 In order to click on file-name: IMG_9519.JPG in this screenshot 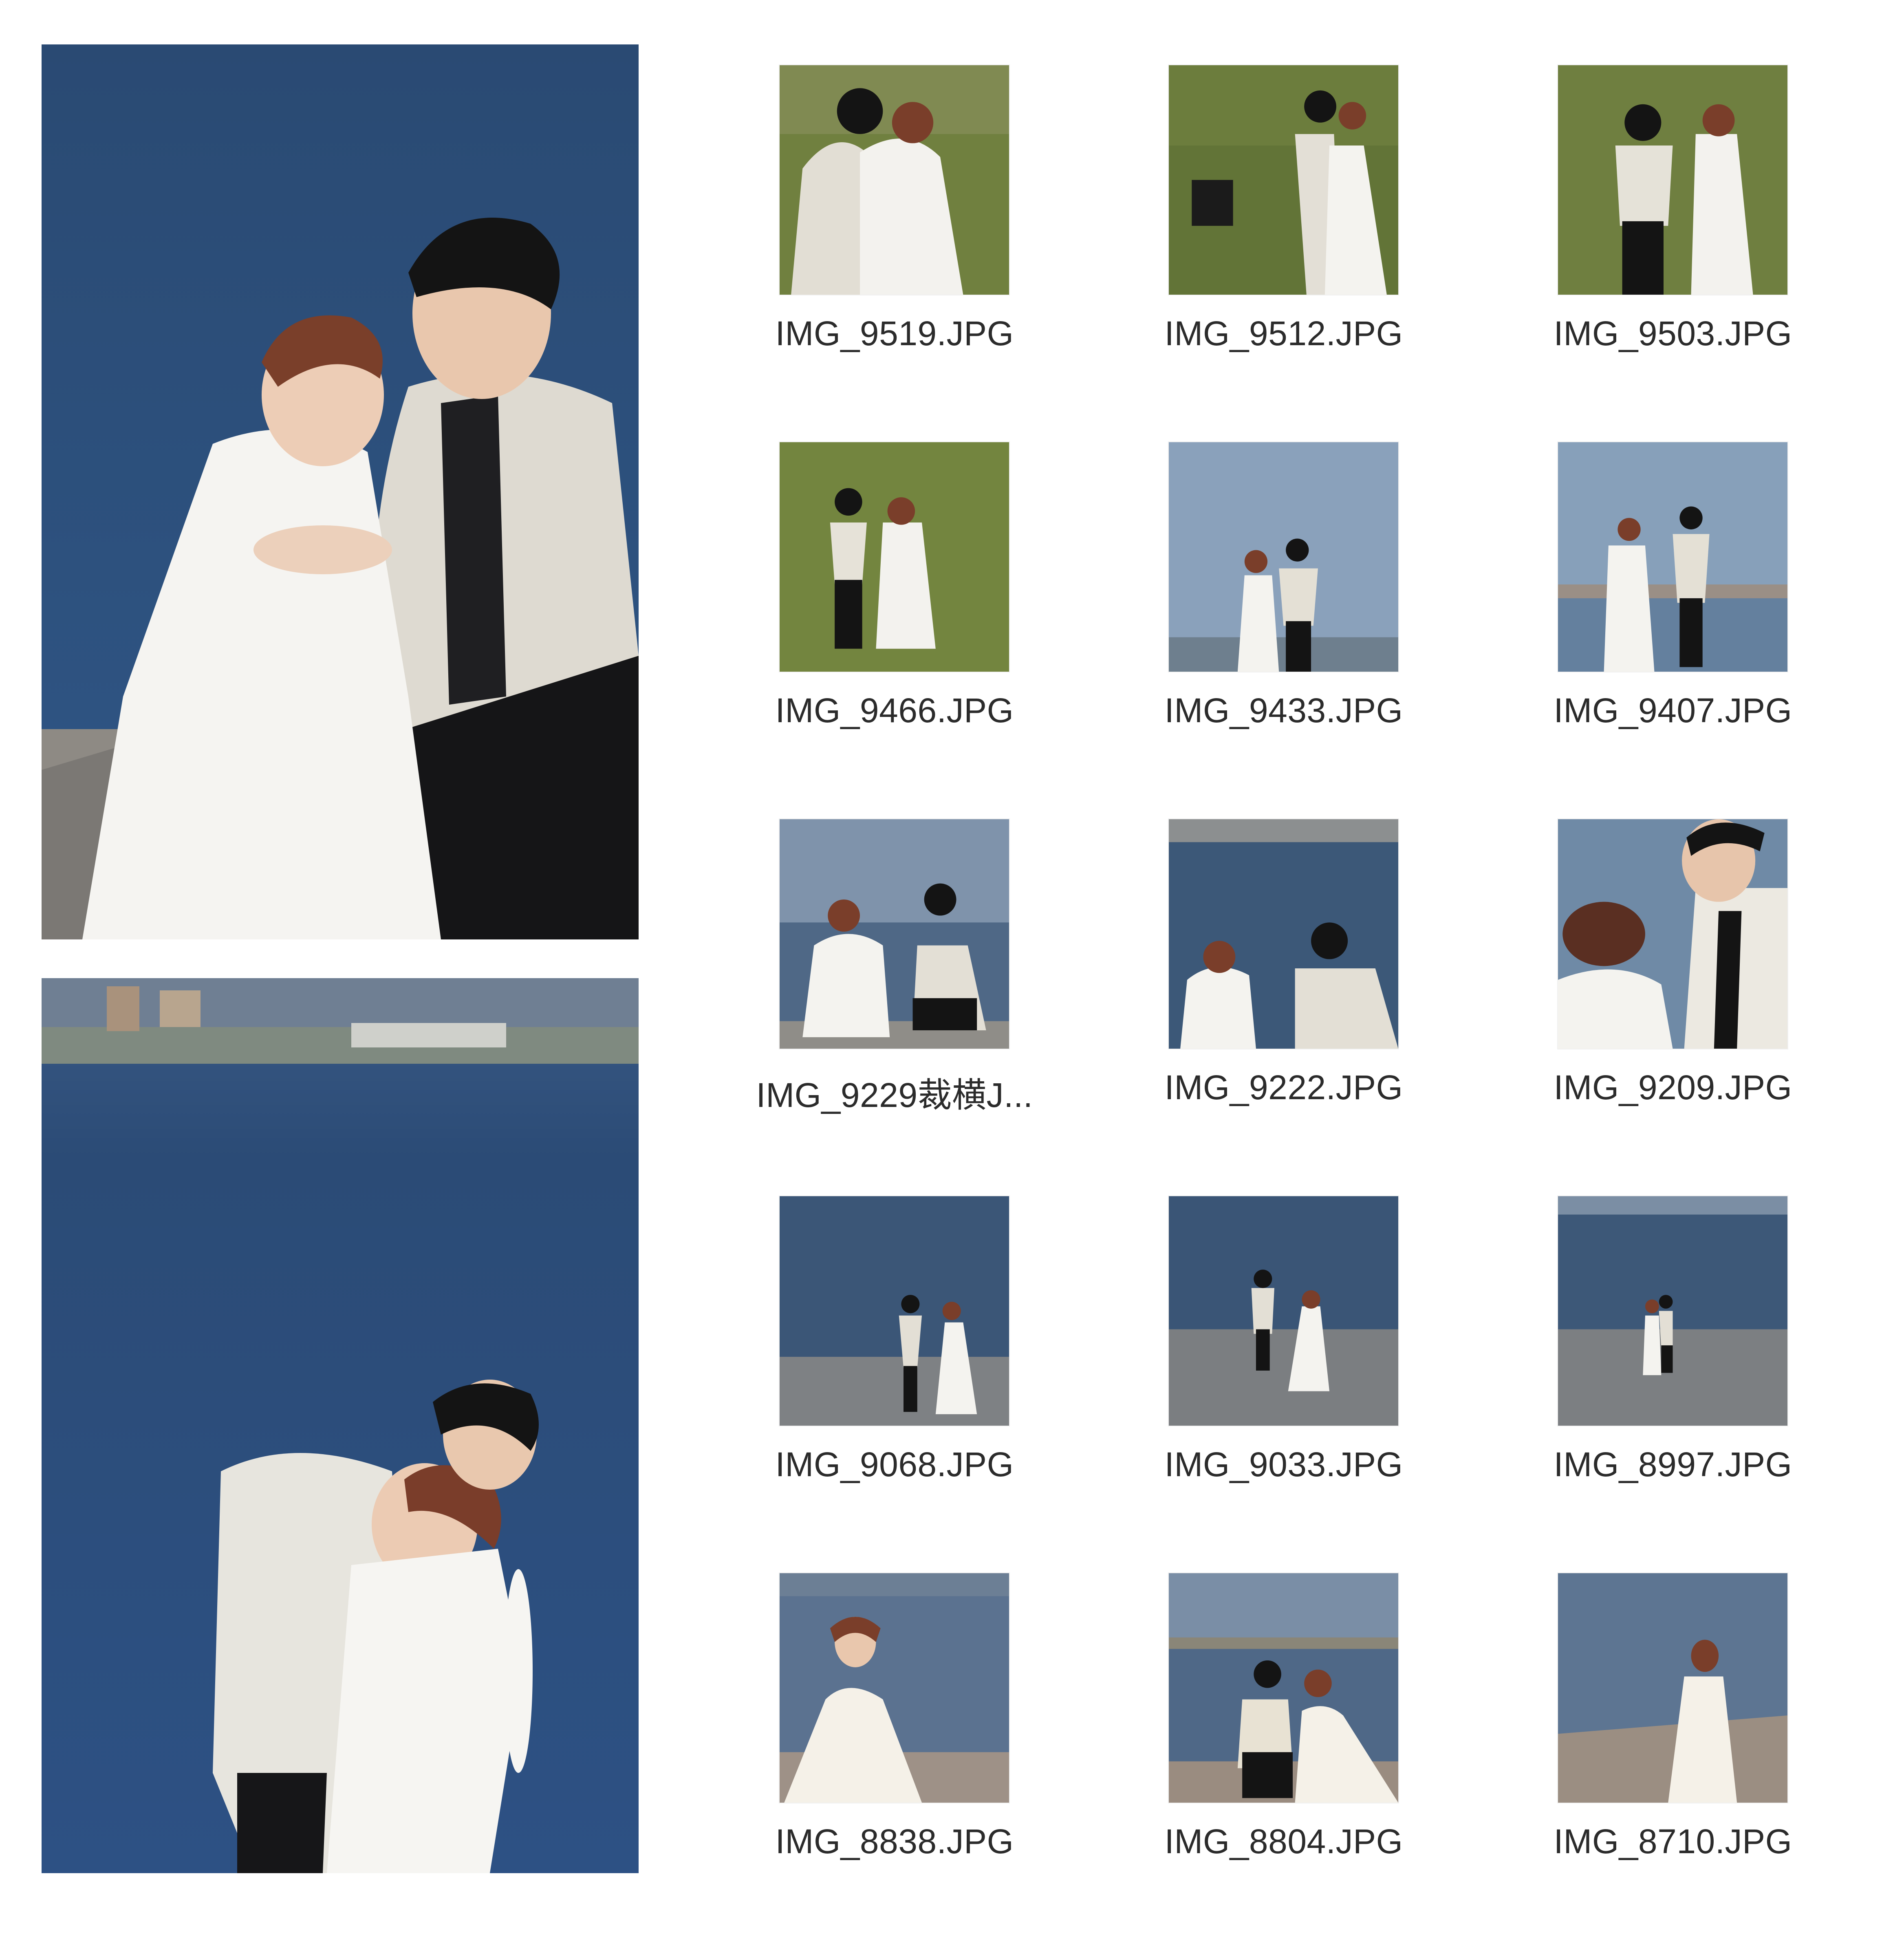, I will do `click(894, 334)`.